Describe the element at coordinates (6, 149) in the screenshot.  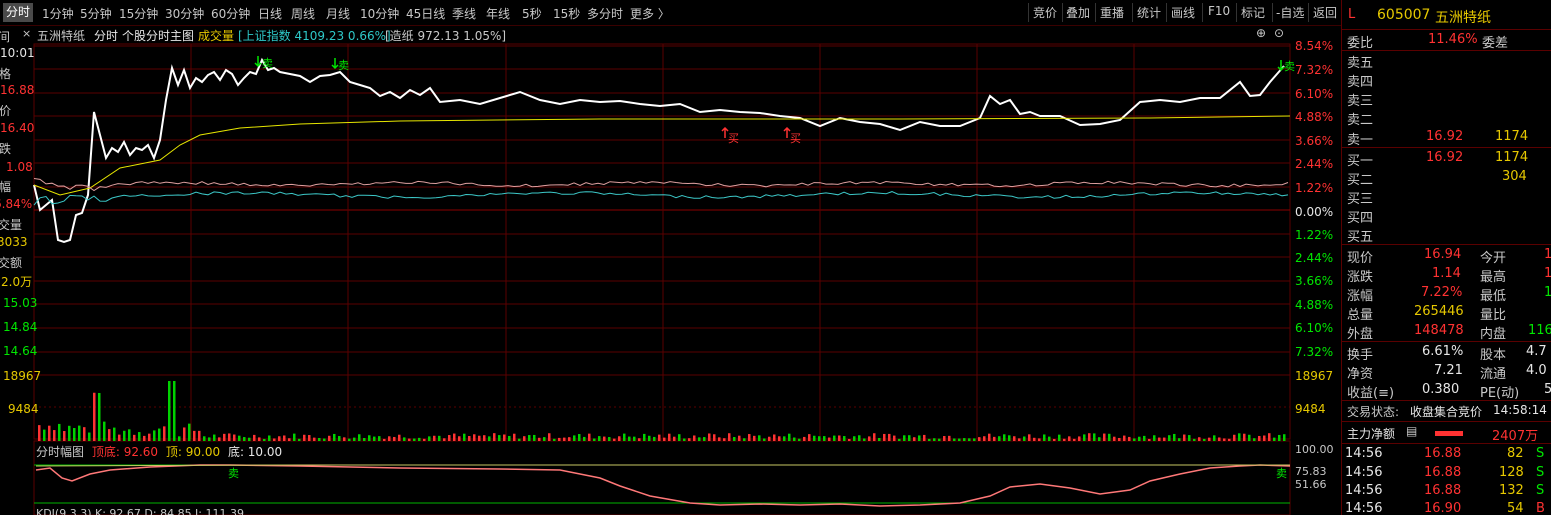
I see `change-label: 跌` at that location.